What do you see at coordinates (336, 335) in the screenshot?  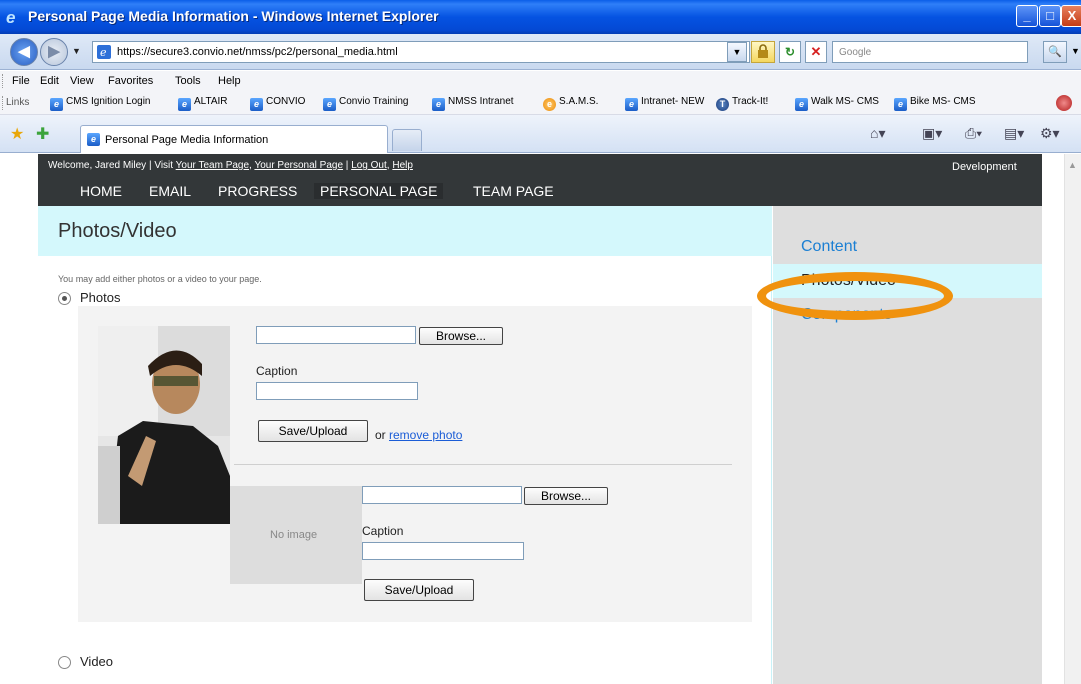 I see `photo1-file-input` at bounding box center [336, 335].